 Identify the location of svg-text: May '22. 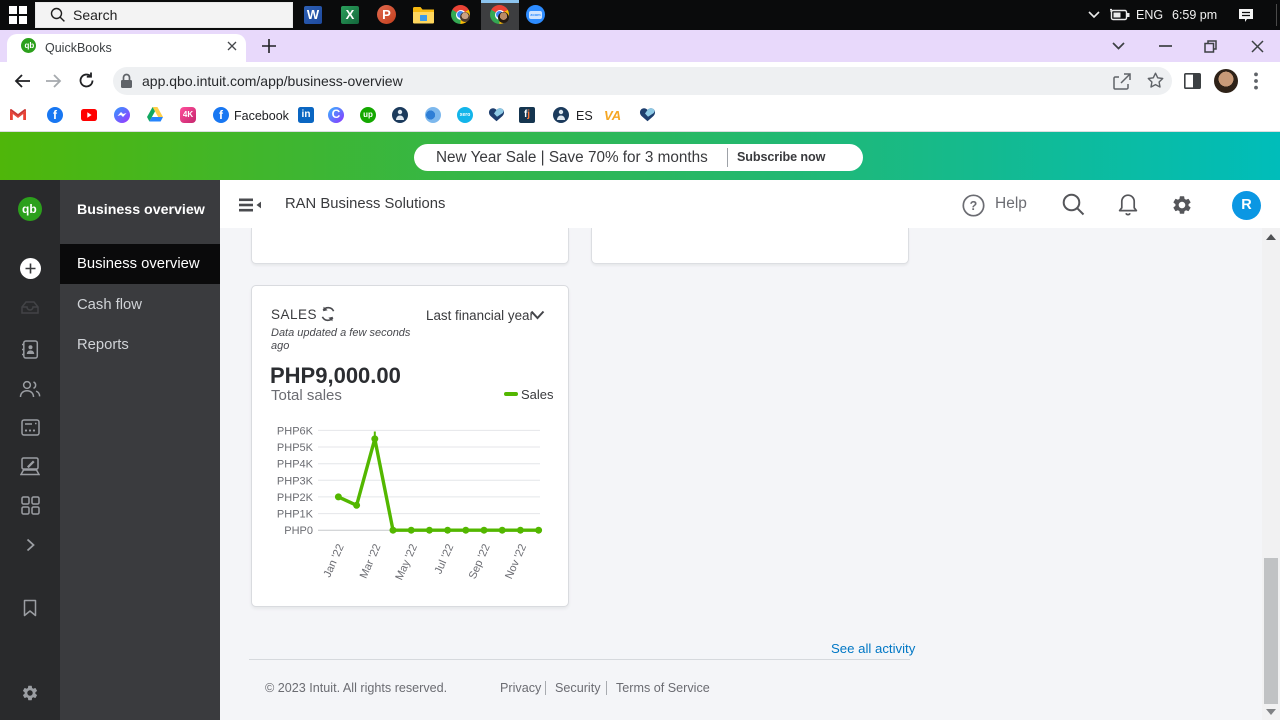
(406, 562).